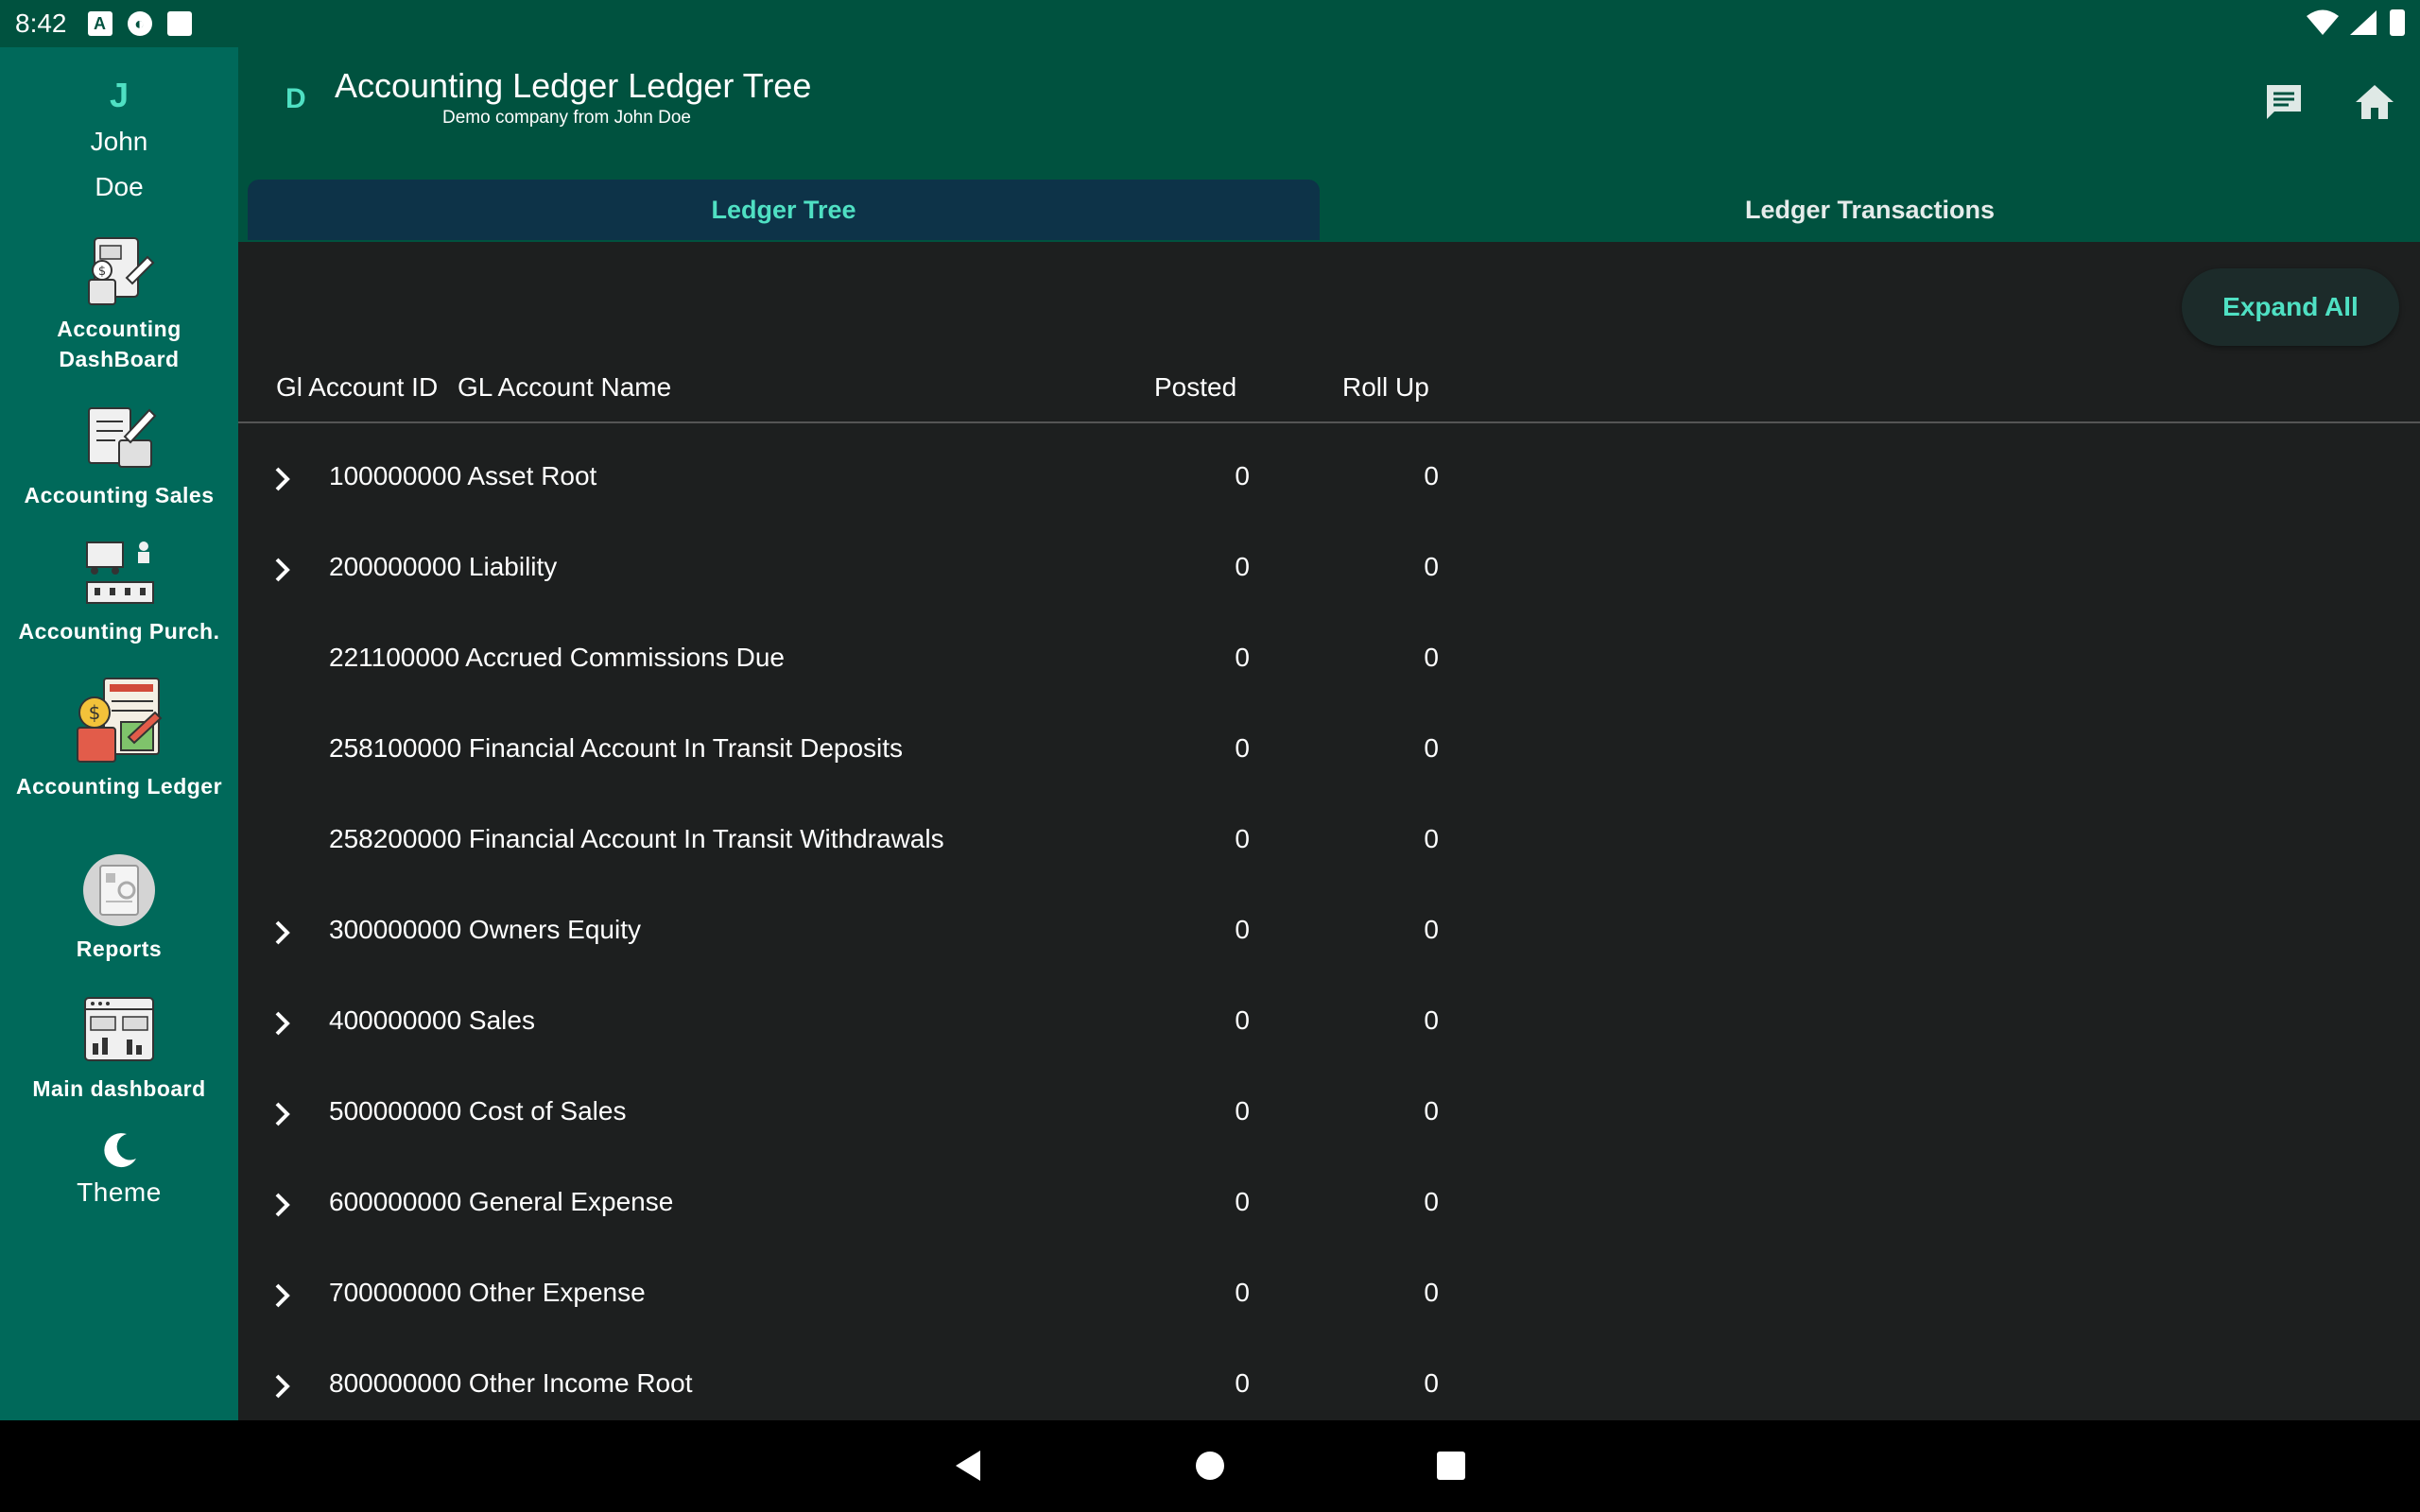  What do you see at coordinates (119, 948) in the screenshot?
I see `nav-label: Reports` at bounding box center [119, 948].